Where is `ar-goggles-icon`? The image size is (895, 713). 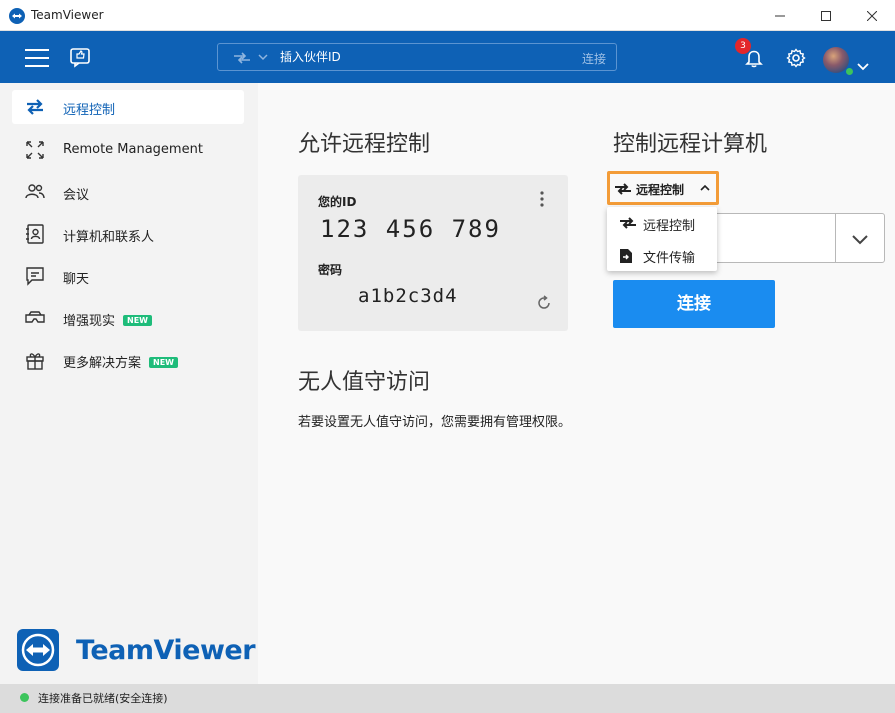
ar-goggles-icon is located at coordinates (35, 317).